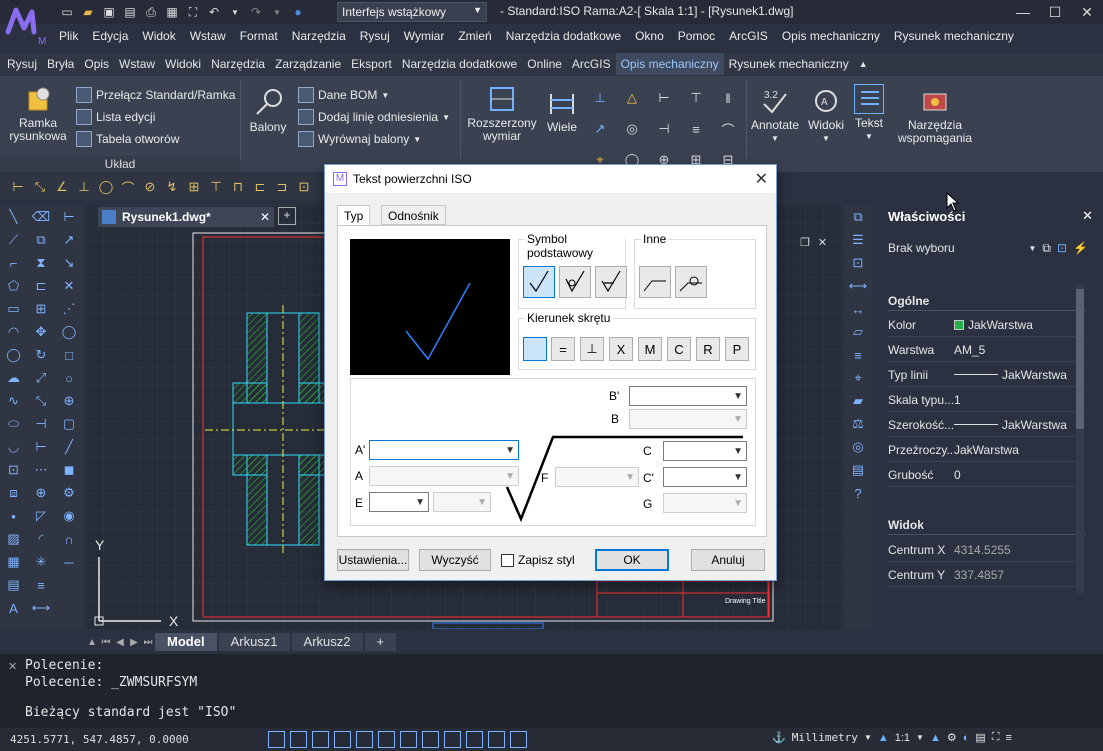  What do you see at coordinates (88, 12) in the screenshot?
I see `open-folder-icon: ▰` at bounding box center [88, 12].